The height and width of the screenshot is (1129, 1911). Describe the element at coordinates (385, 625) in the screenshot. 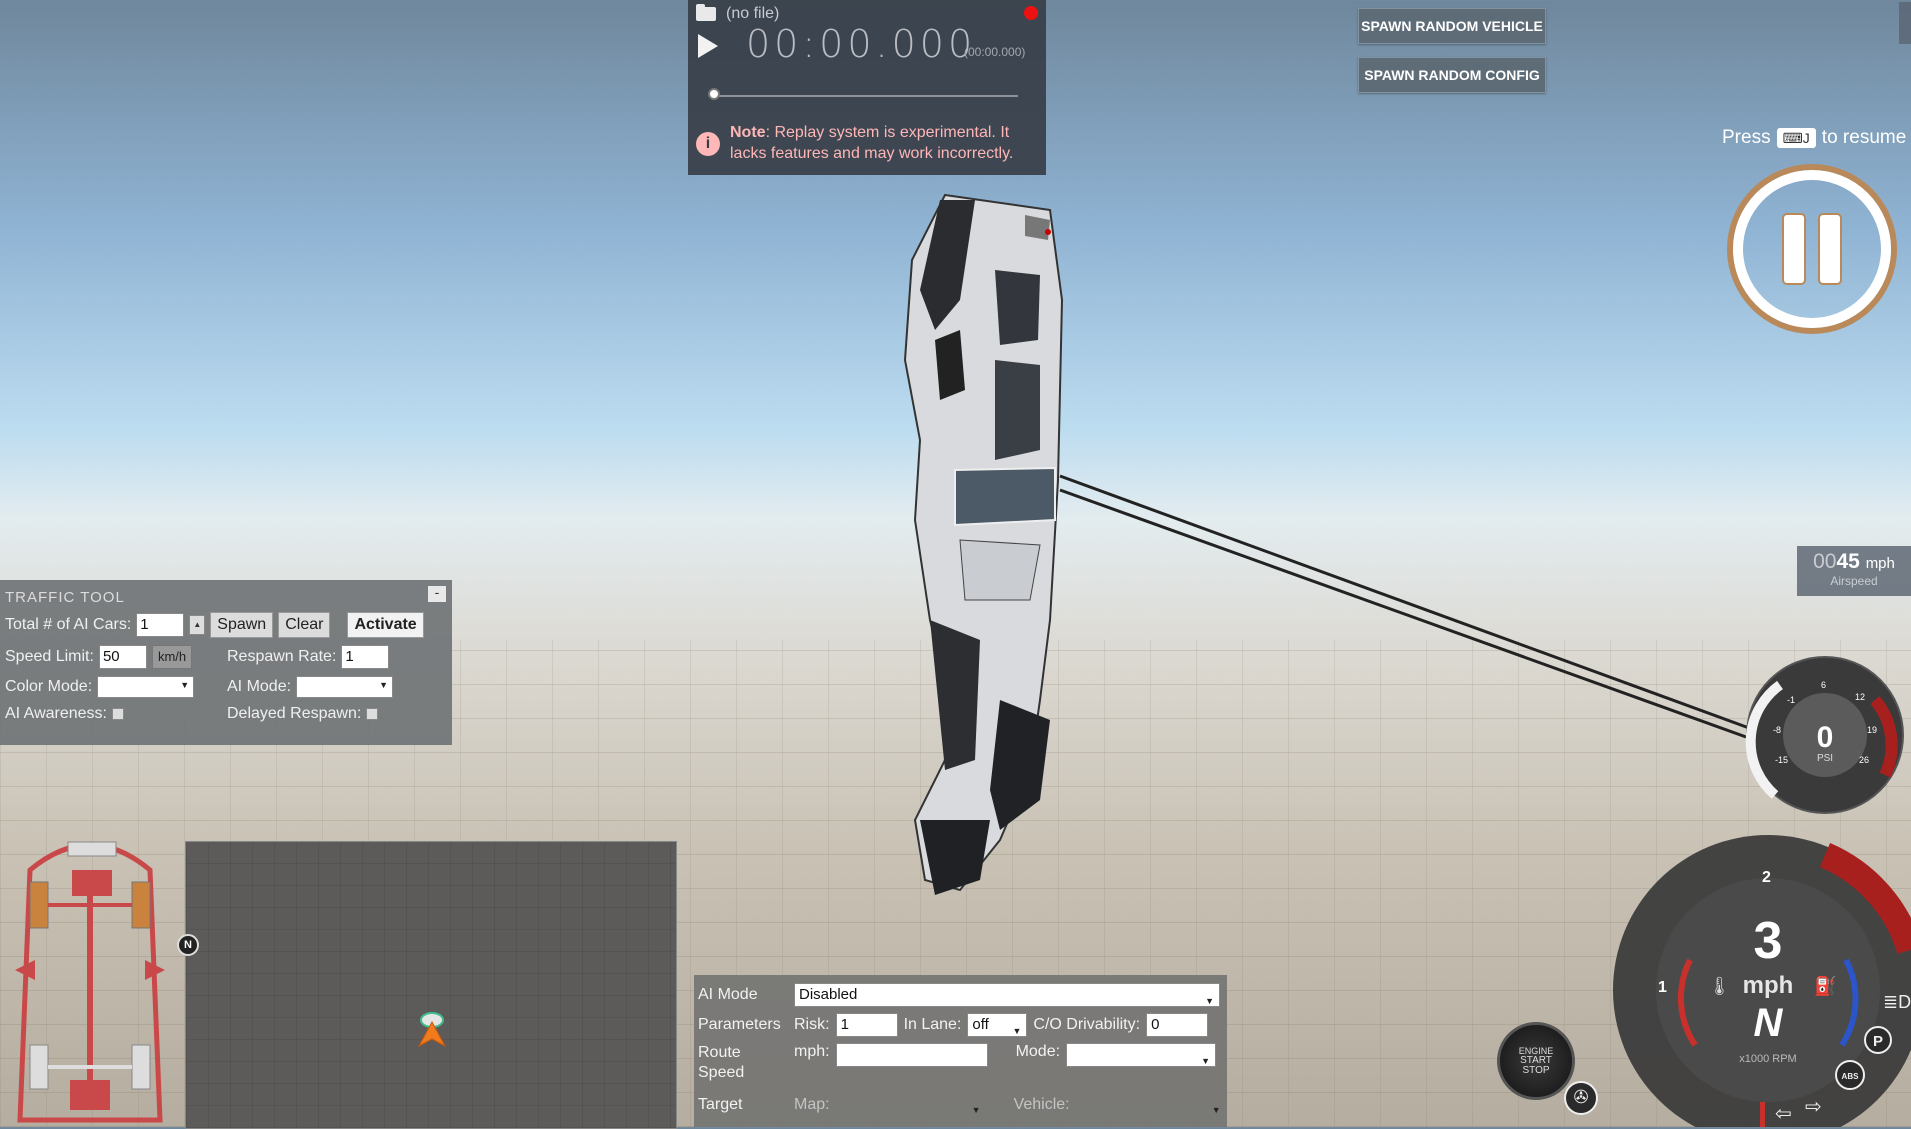

I see `activate-button: Activate` at that location.